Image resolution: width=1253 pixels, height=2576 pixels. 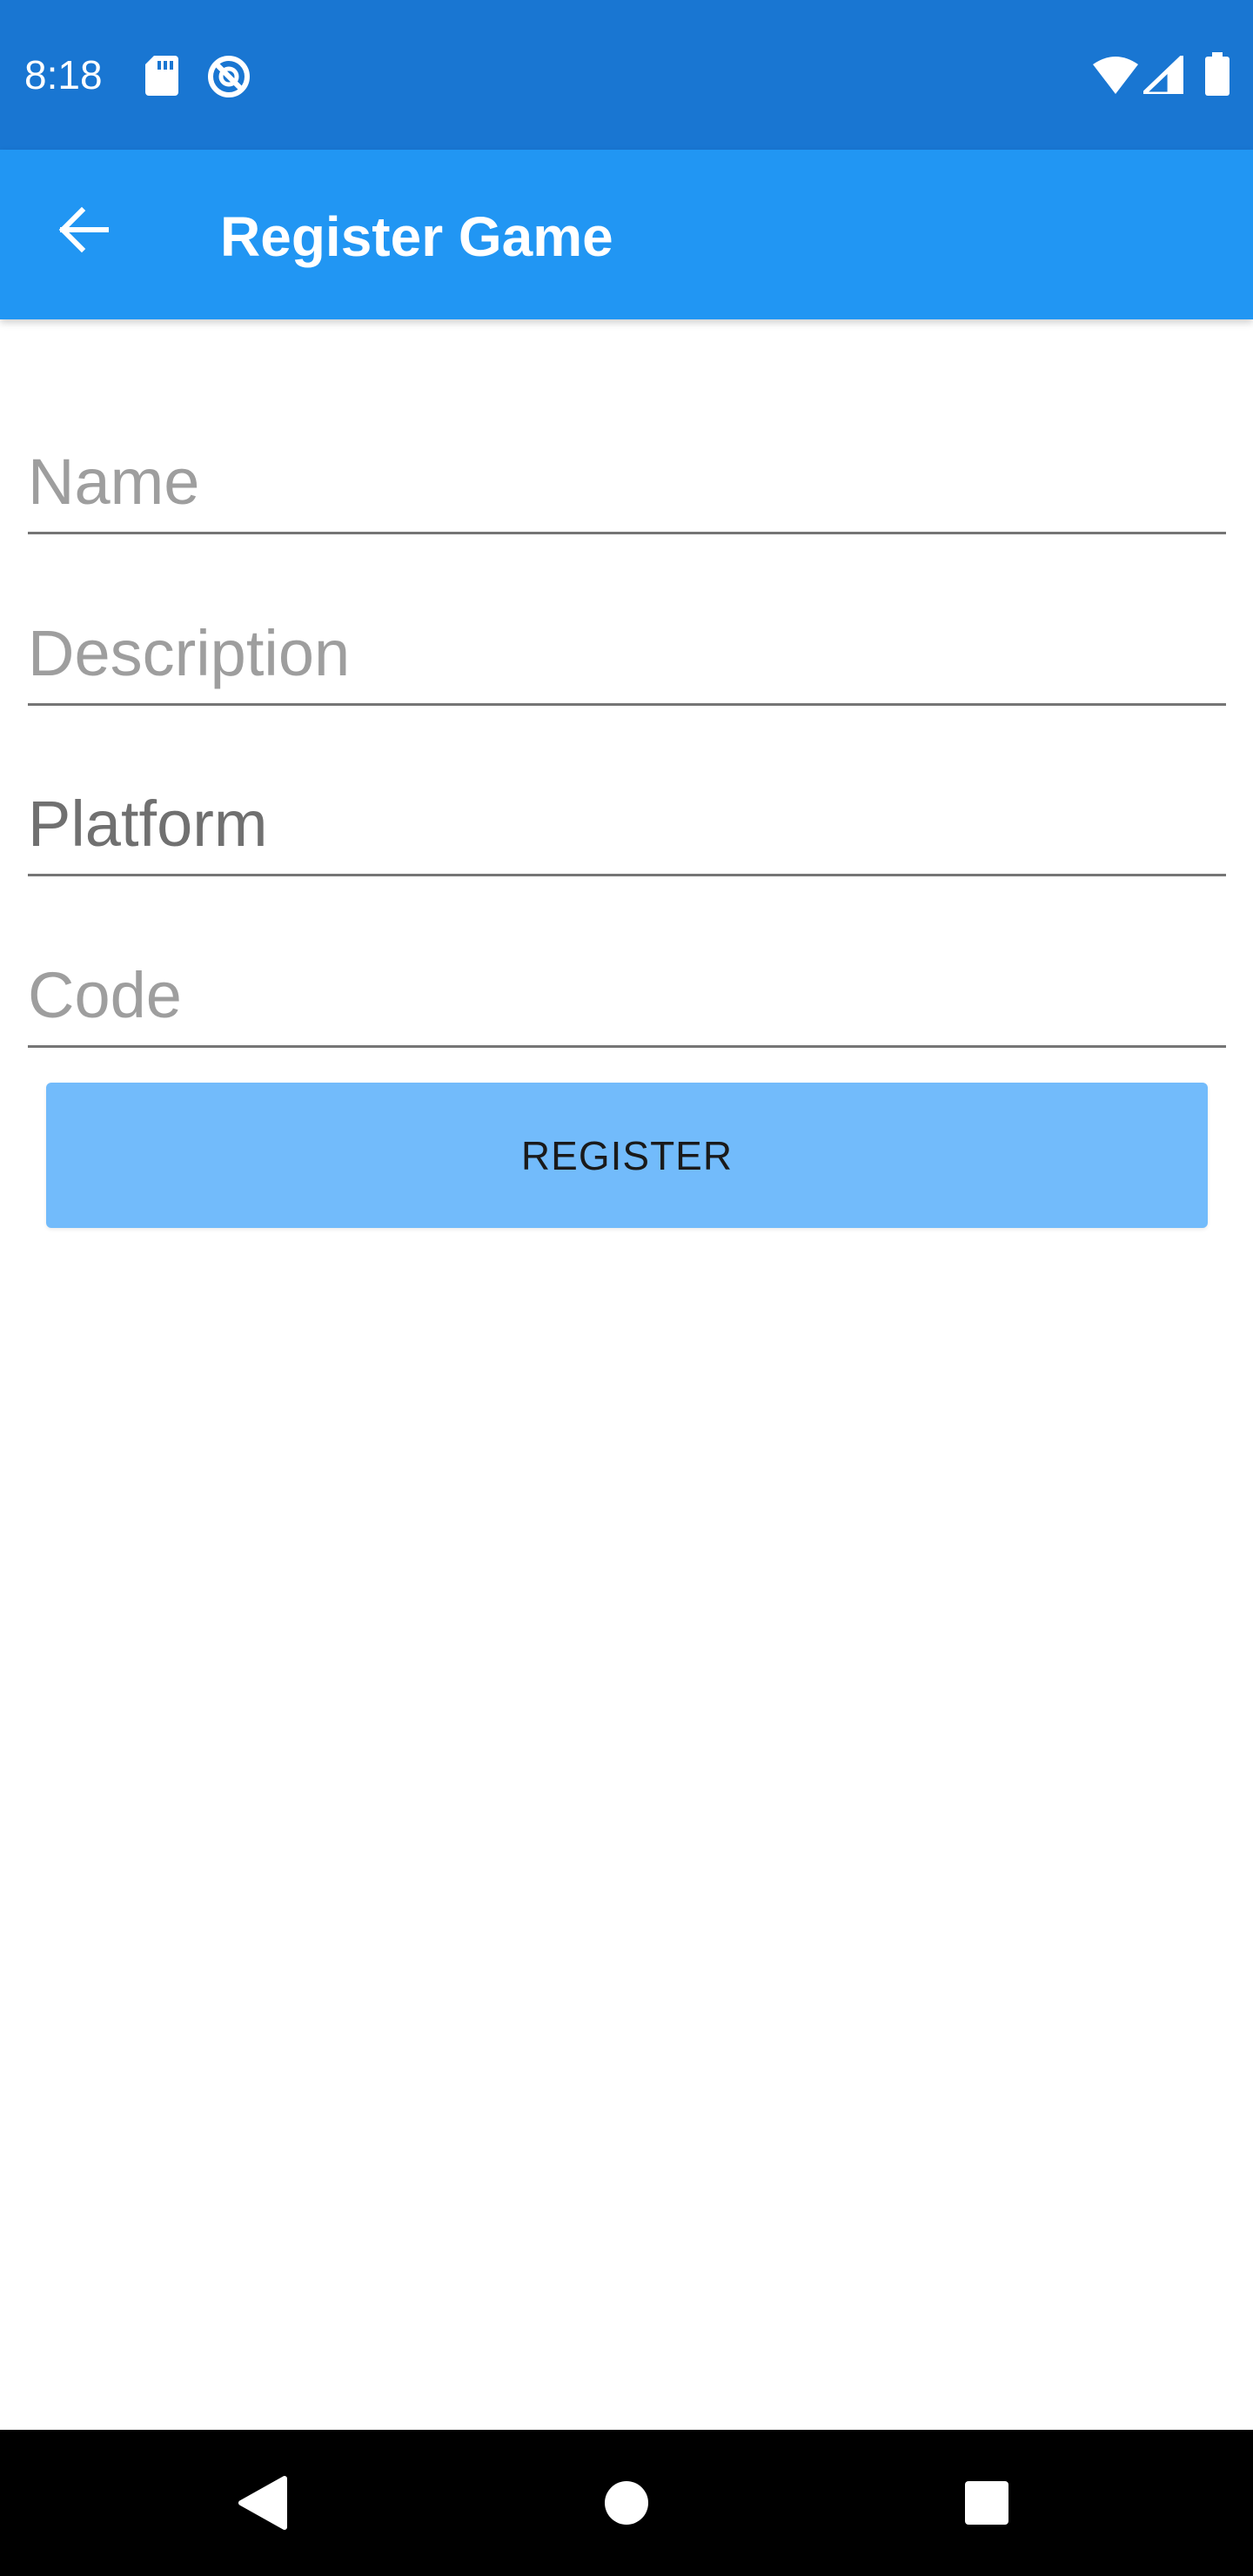 What do you see at coordinates (627, 653) in the screenshot?
I see `description-input` at bounding box center [627, 653].